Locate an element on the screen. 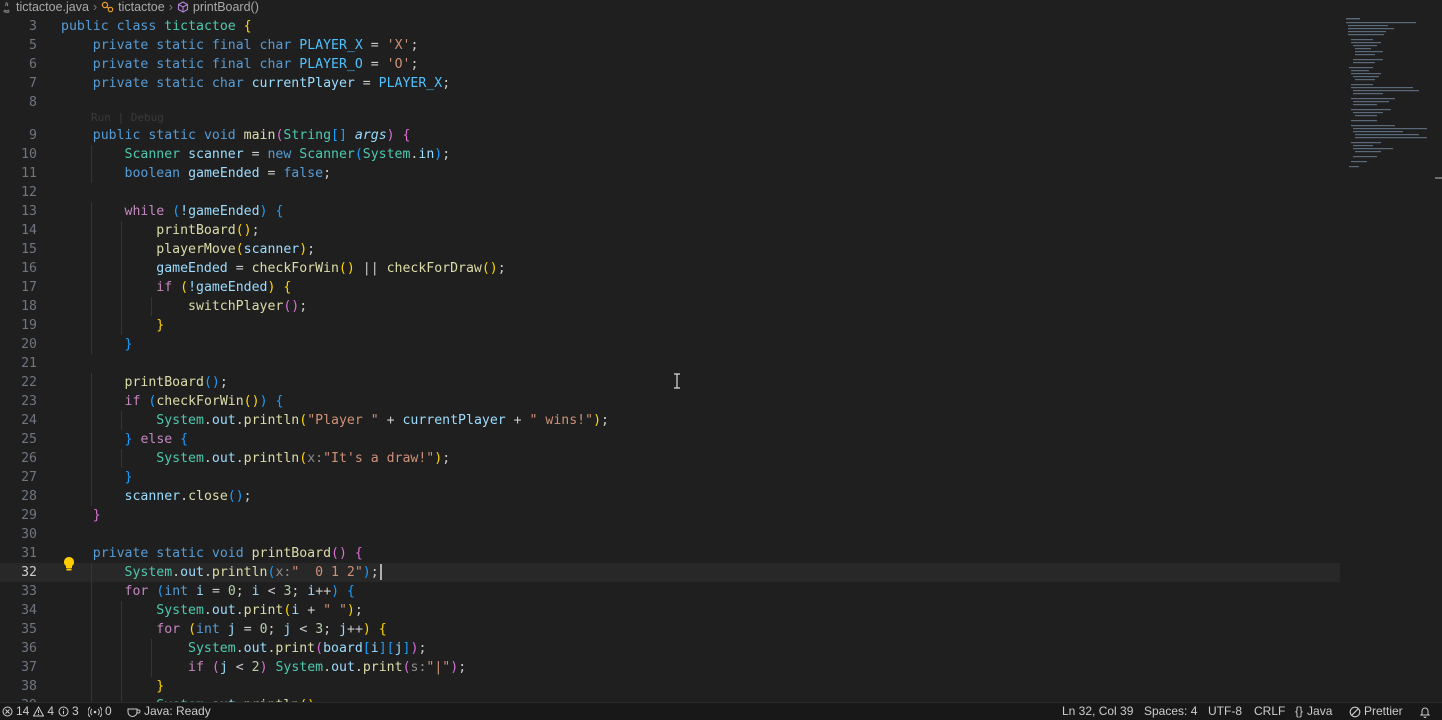 The height and width of the screenshot is (720, 1442). code-token: playerMove is located at coordinates (196, 249).